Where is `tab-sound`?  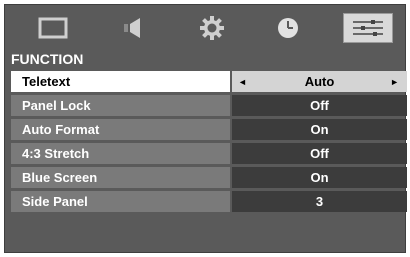 tab-sound is located at coordinates (132, 28).